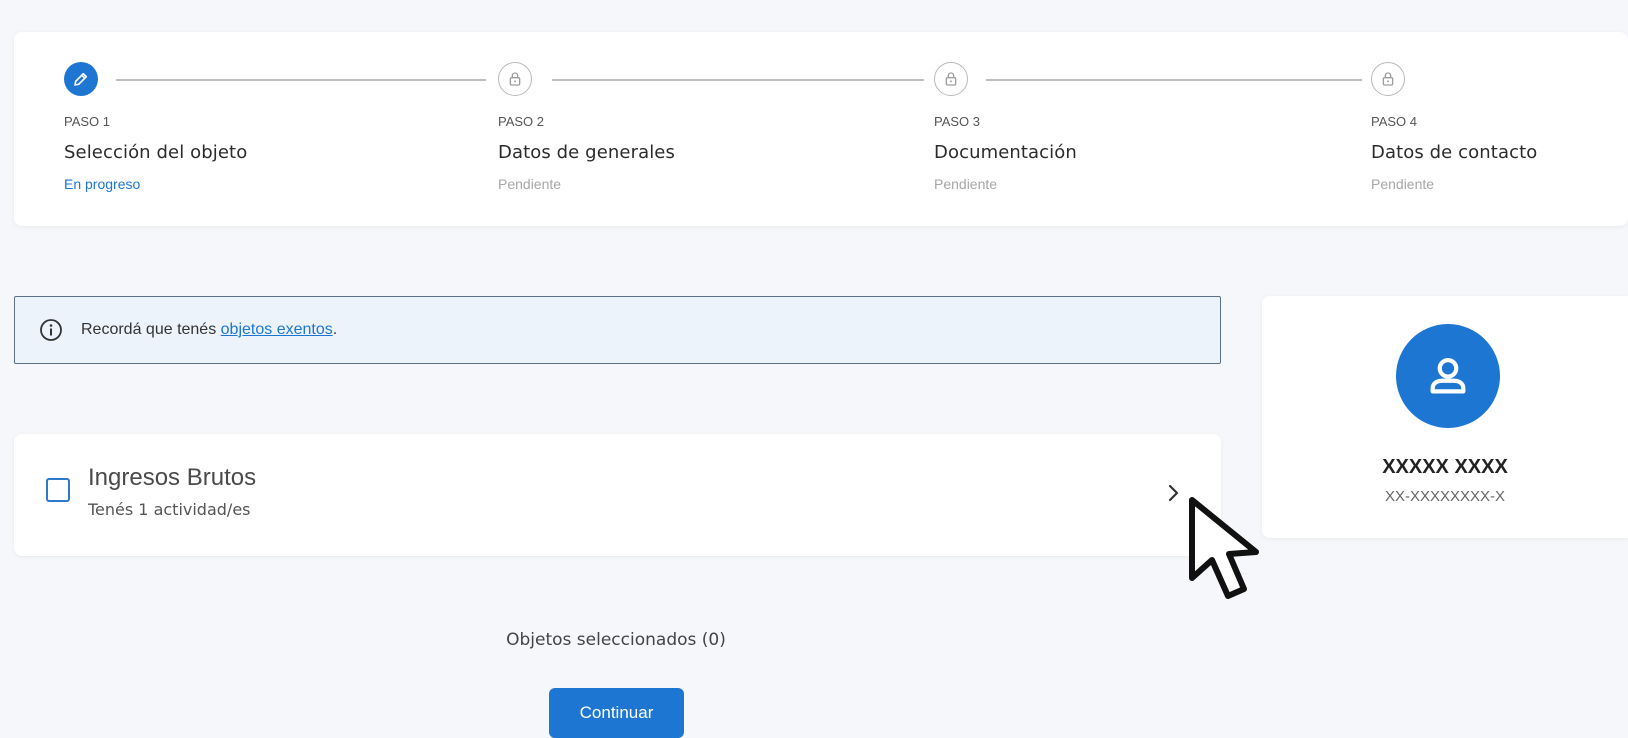 This screenshot has width=1628, height=738. What do you see at coordinates (521, 121) in the screenshot?
I see `step-number: PASO 2` at bounding box center [521, 121].